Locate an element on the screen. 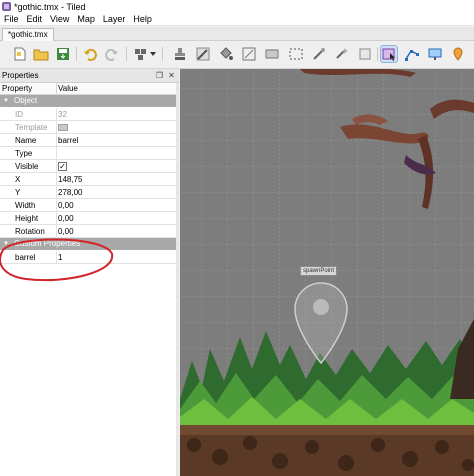 The image size is (474, 476). property-row-name: Name barrel is located at coordinates (88, 140).